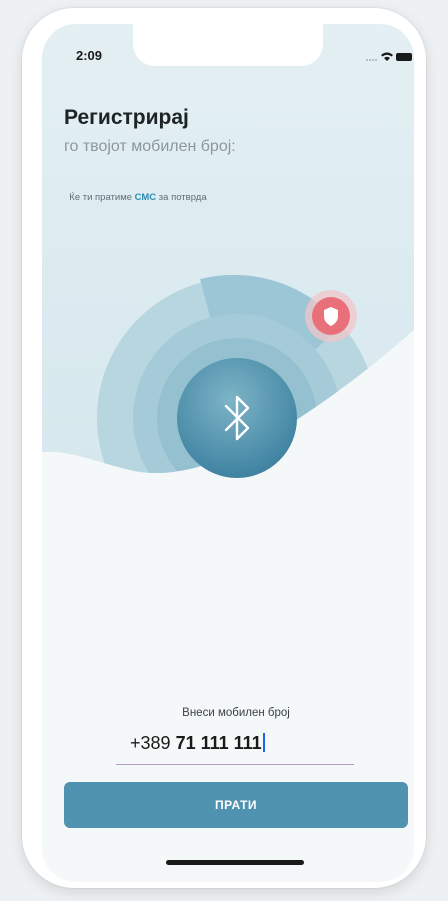 The height and width of the screenshot is (901, 448). What do you see at coordinates (236, 805) in the screenshot?
I see `send-button: ПРАТИ` at bounding box center [236, 805].